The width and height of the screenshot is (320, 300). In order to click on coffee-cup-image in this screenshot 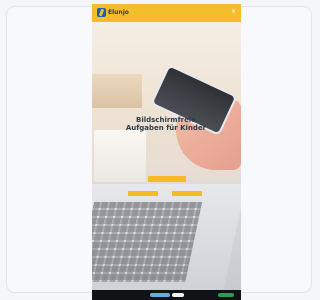, I will do `click(120, 156)`.